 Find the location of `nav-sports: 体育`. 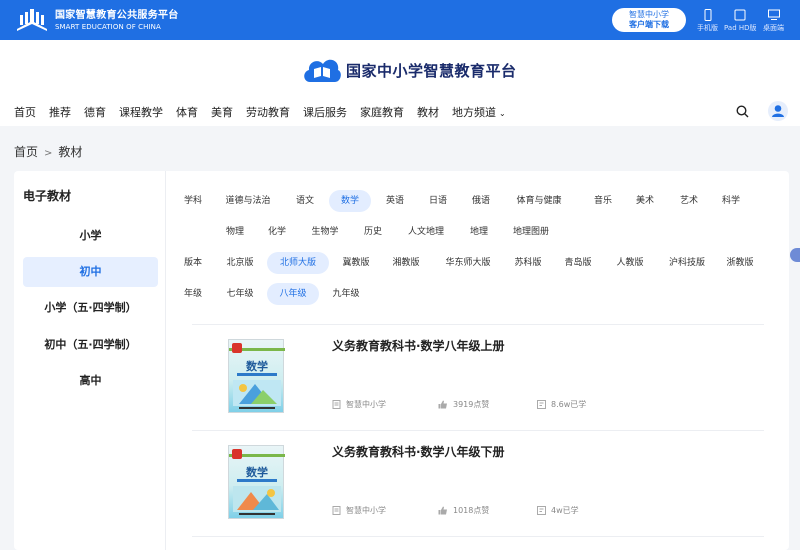

nav-sports: 体育 is located at coordinates (187, 112).